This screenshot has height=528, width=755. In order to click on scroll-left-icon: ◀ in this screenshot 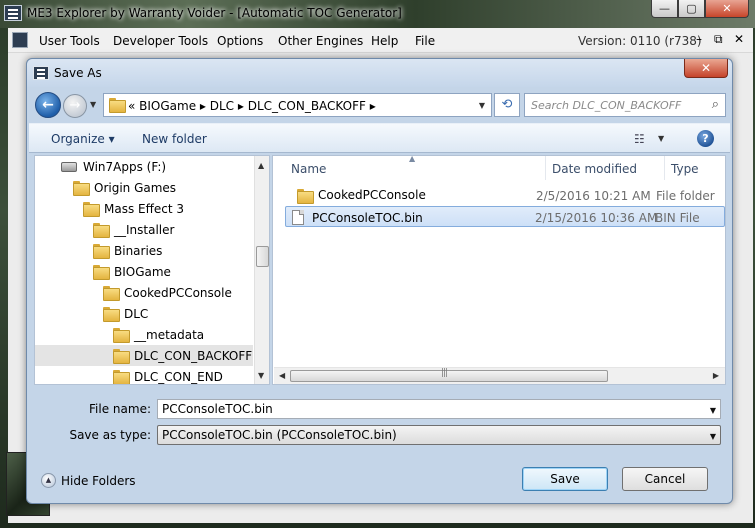, I will do `click(282, 375)`.